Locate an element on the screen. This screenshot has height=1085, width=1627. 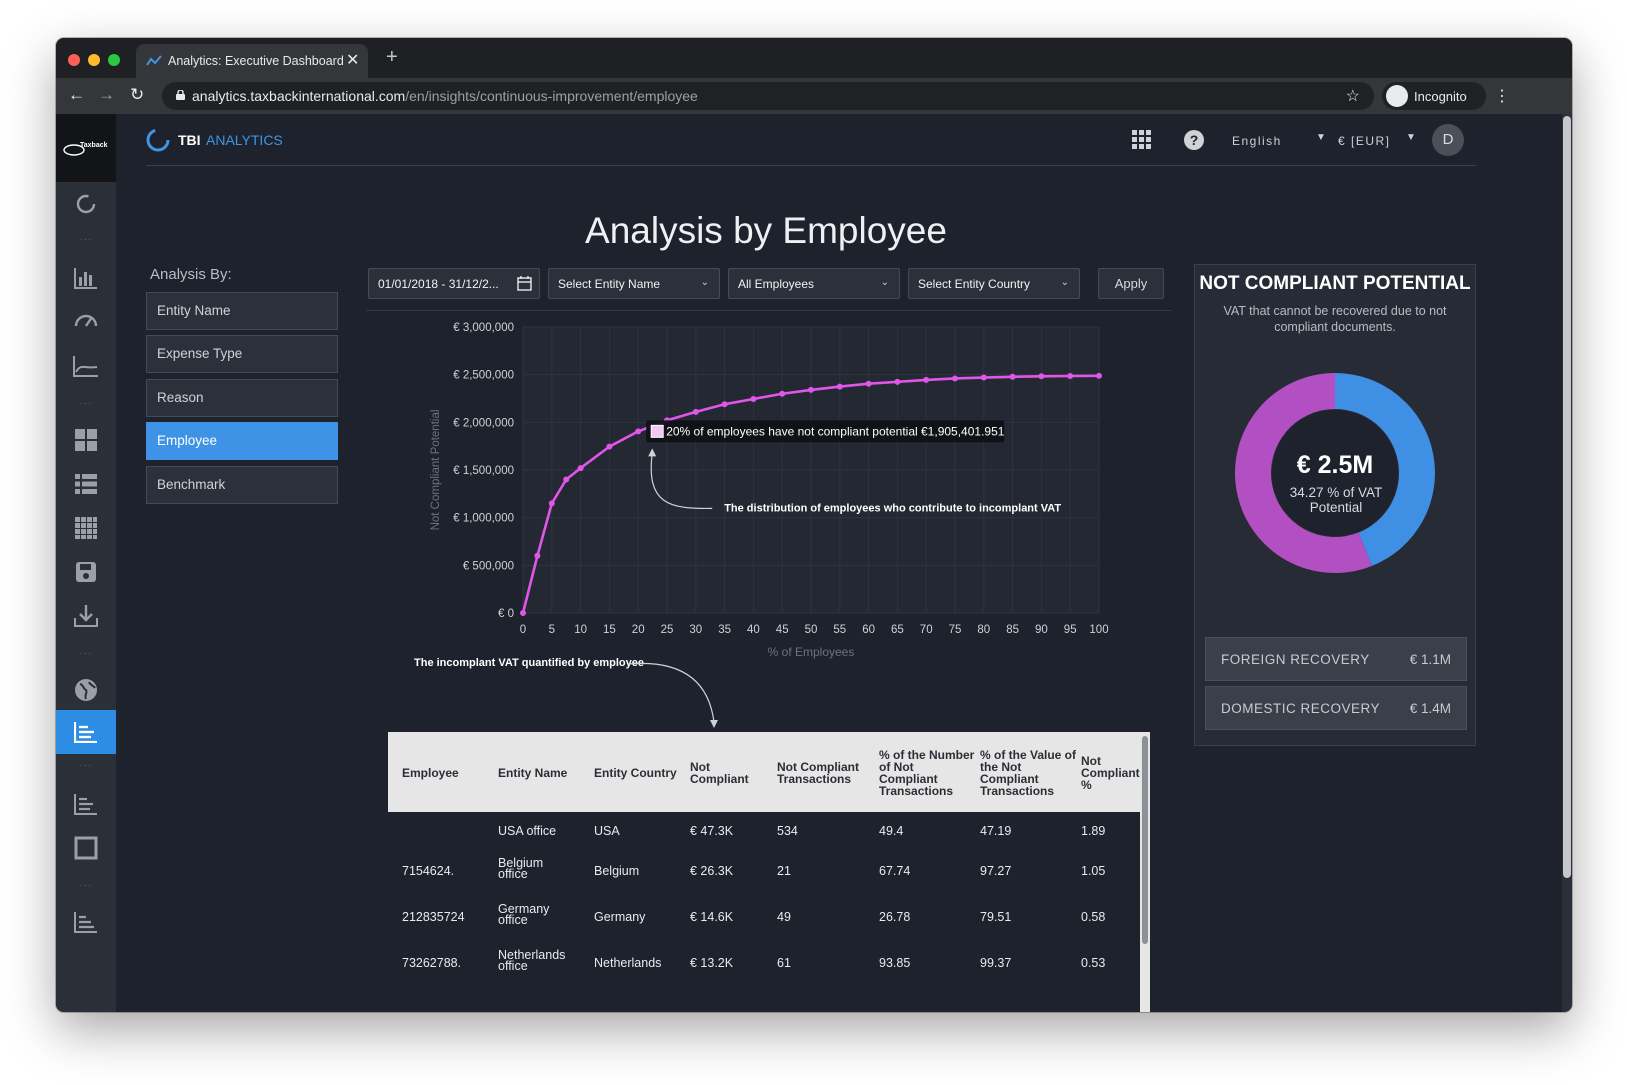
download-nav-icon is located at coordinates (86, 616).